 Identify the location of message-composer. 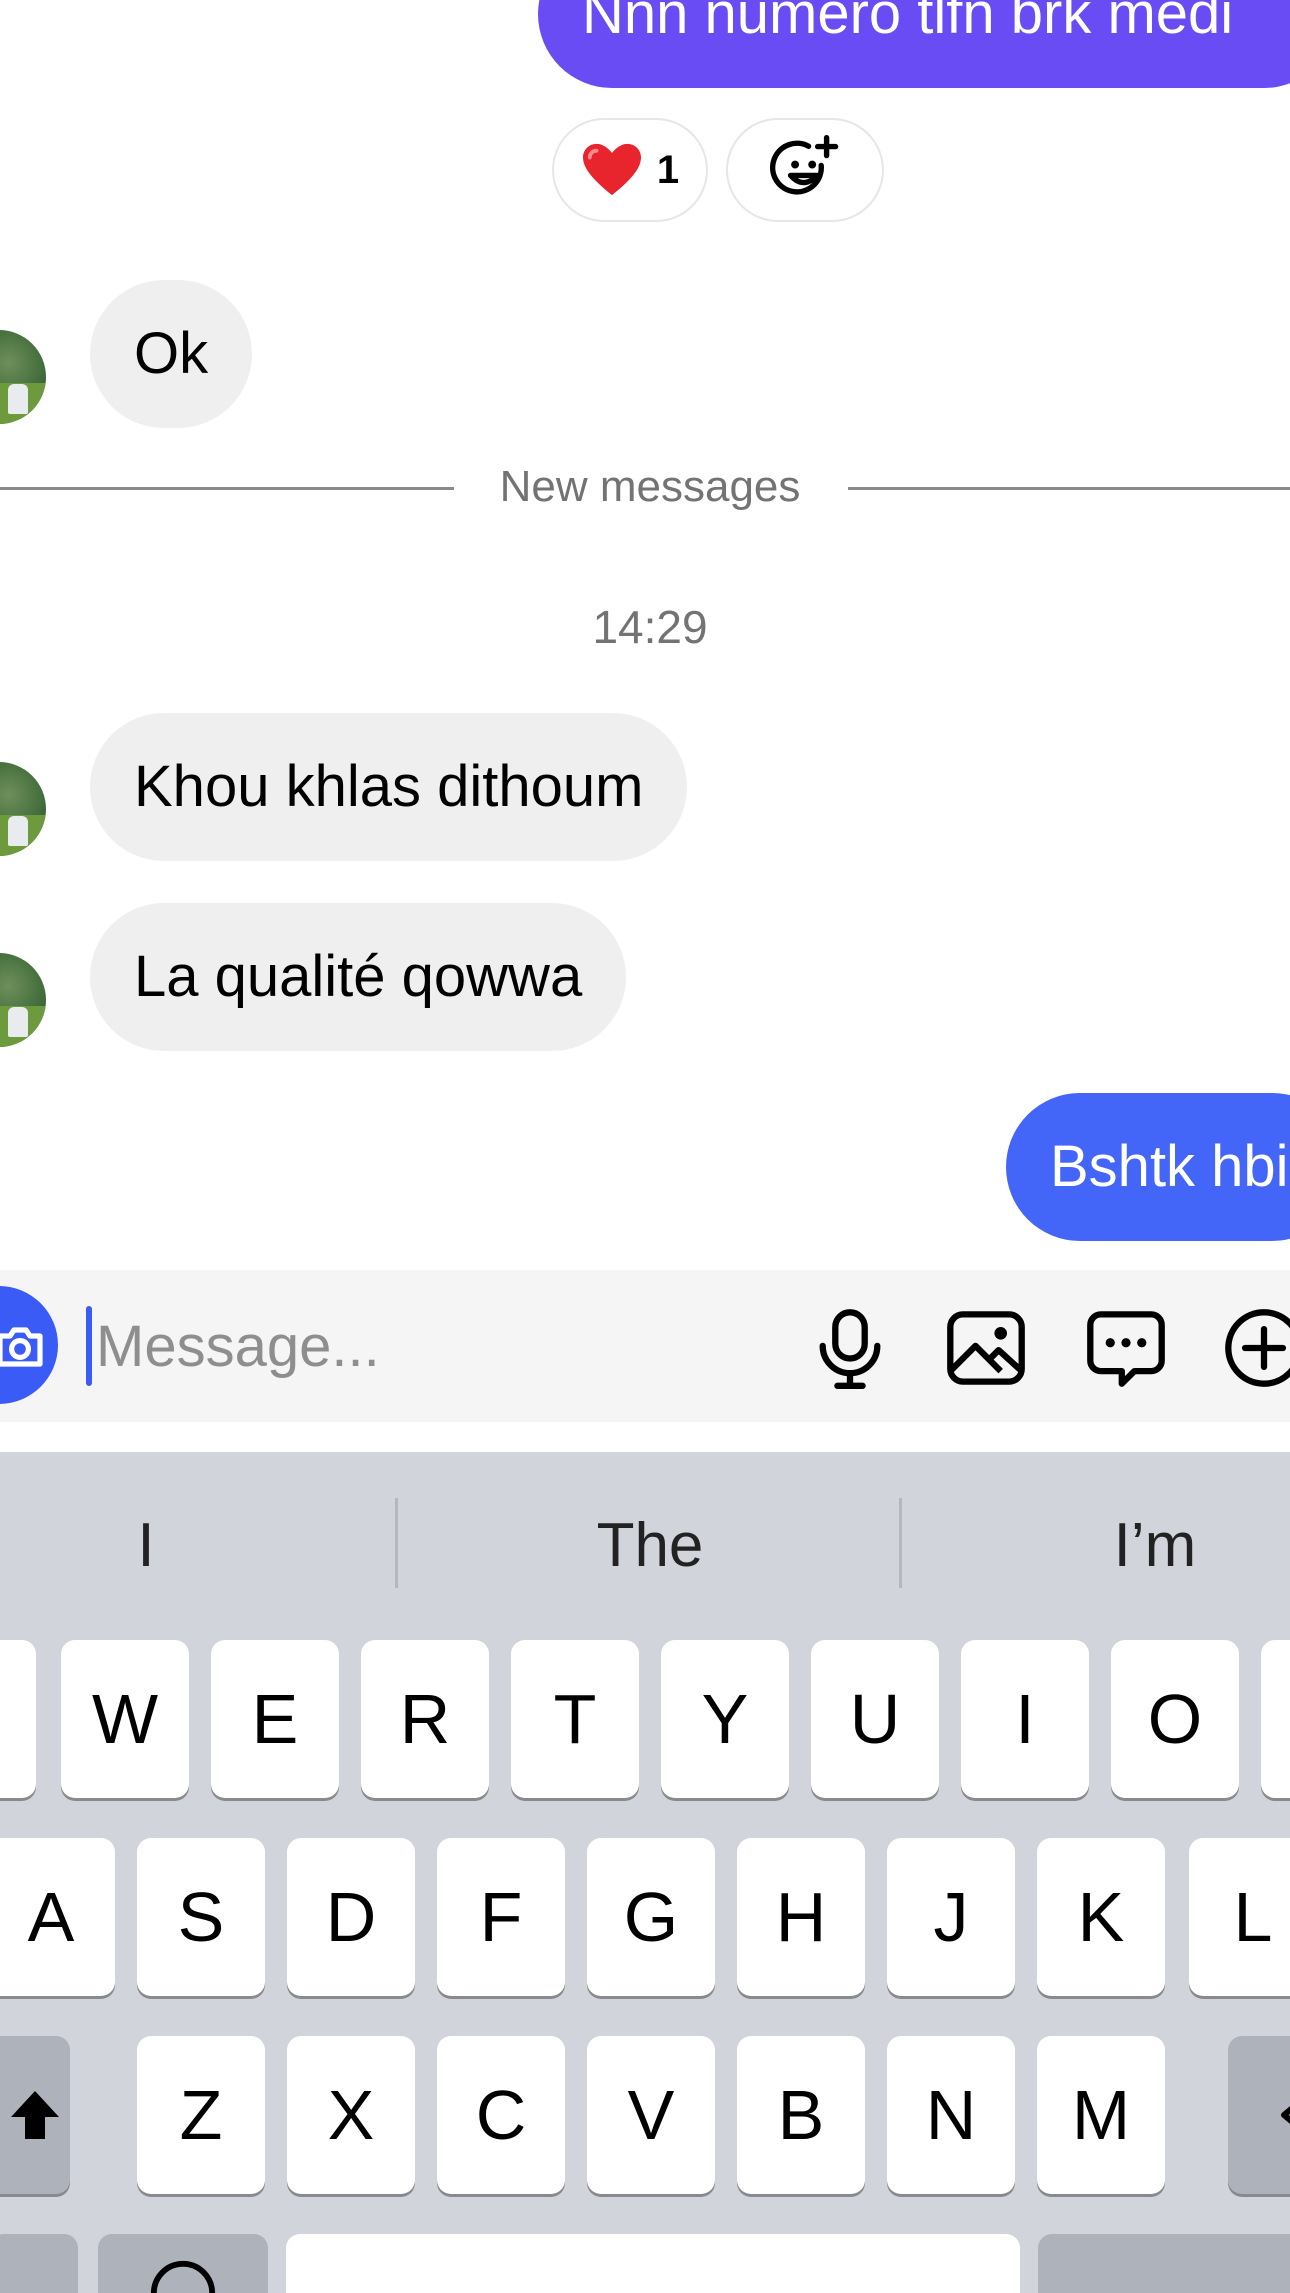
(645, 1346).